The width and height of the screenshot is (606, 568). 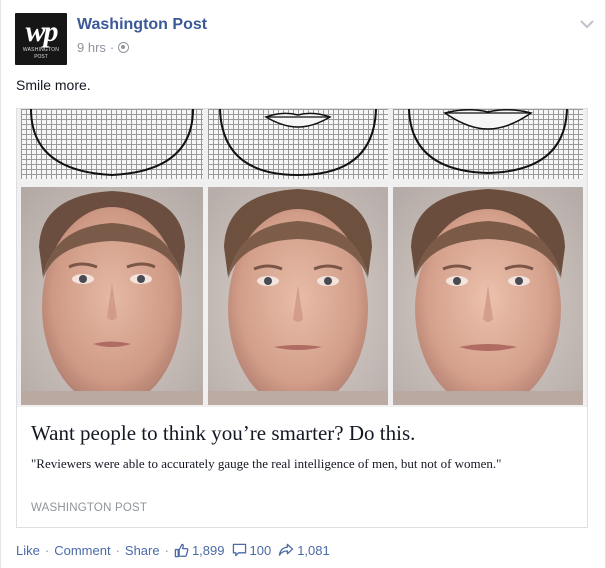 I want to click on post-meta: 9 hrs ·, so click(x=103, y=47).